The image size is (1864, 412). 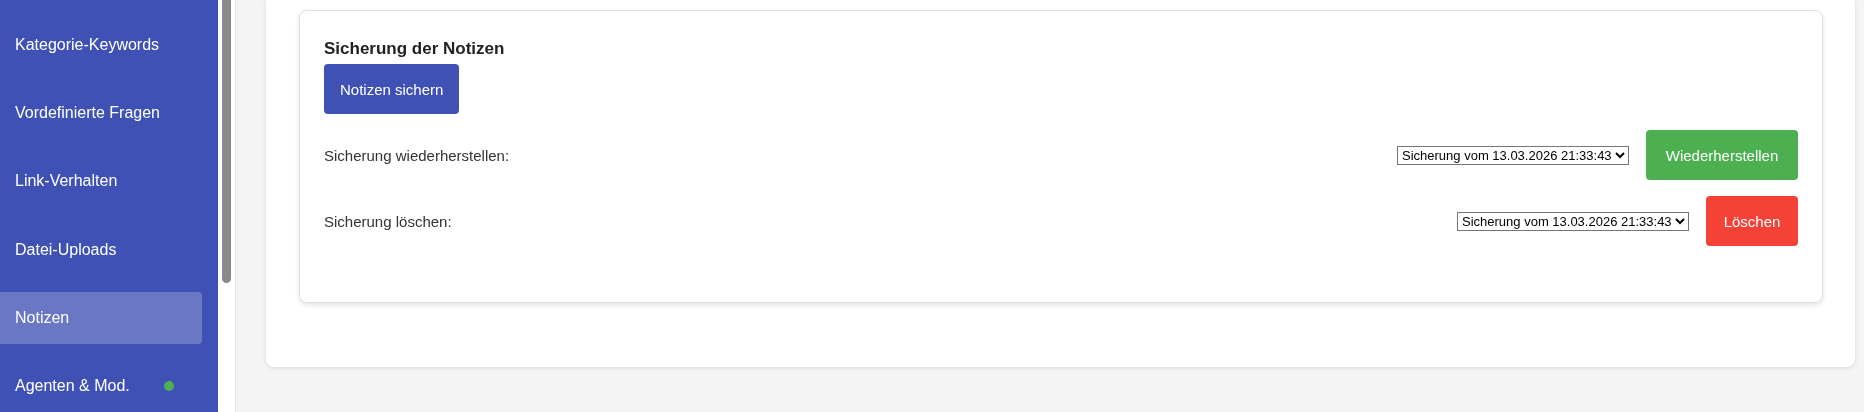 I want to click on card-title: Sicherung der Notizen, so click(x=414, y=49).